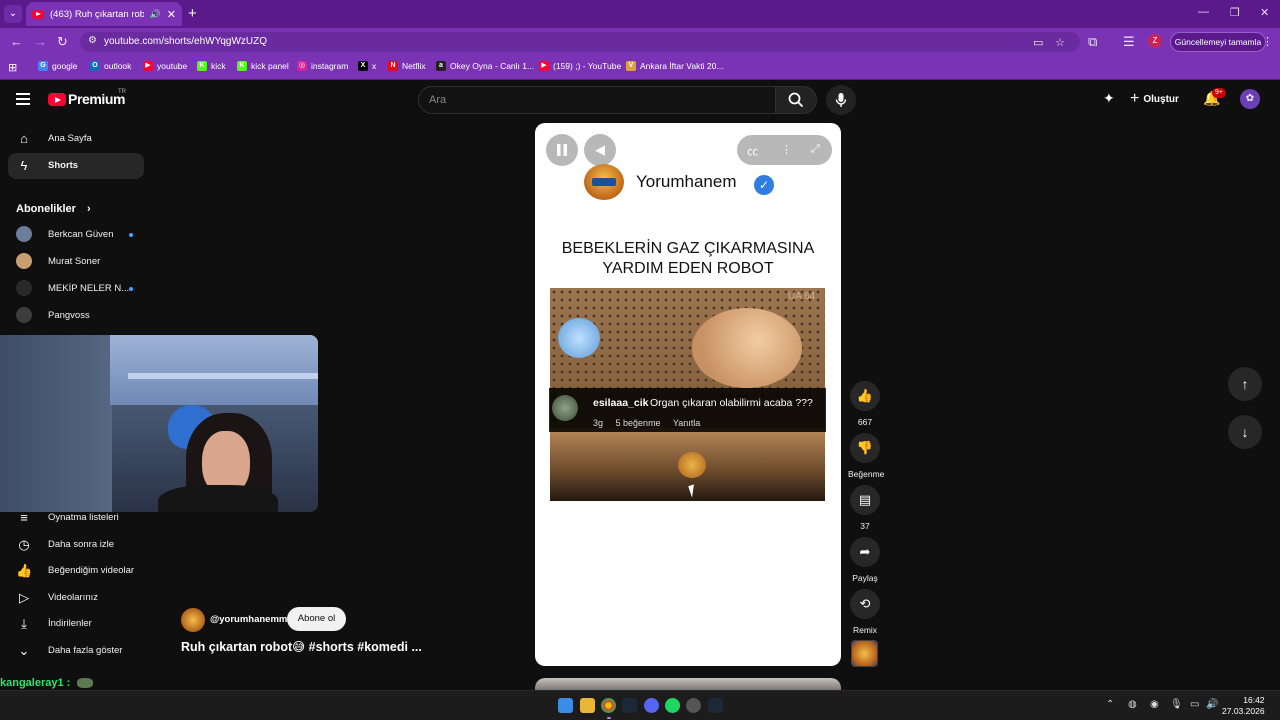  What do you see at coordinates (597, 100) in the screenshot?
I see `search-input: Ara` at bounding box center [597, 100].